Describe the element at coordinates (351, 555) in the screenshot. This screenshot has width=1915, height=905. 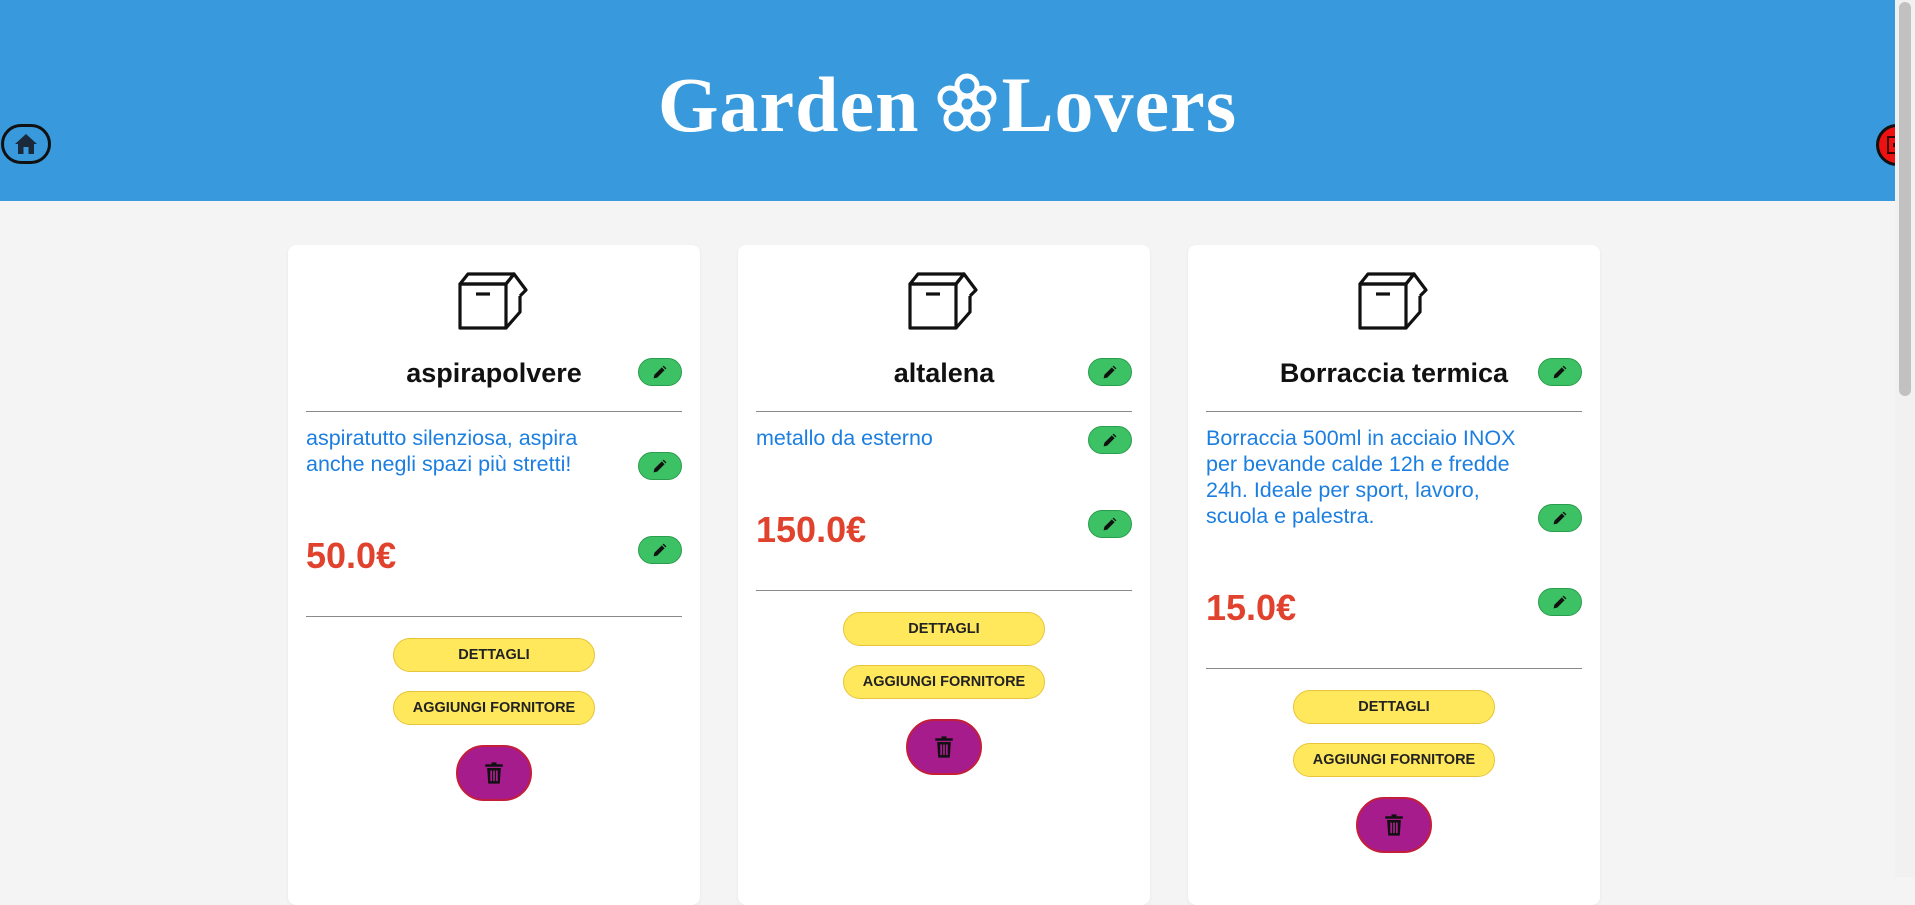
I see `product-price: 50.0€` at that location.